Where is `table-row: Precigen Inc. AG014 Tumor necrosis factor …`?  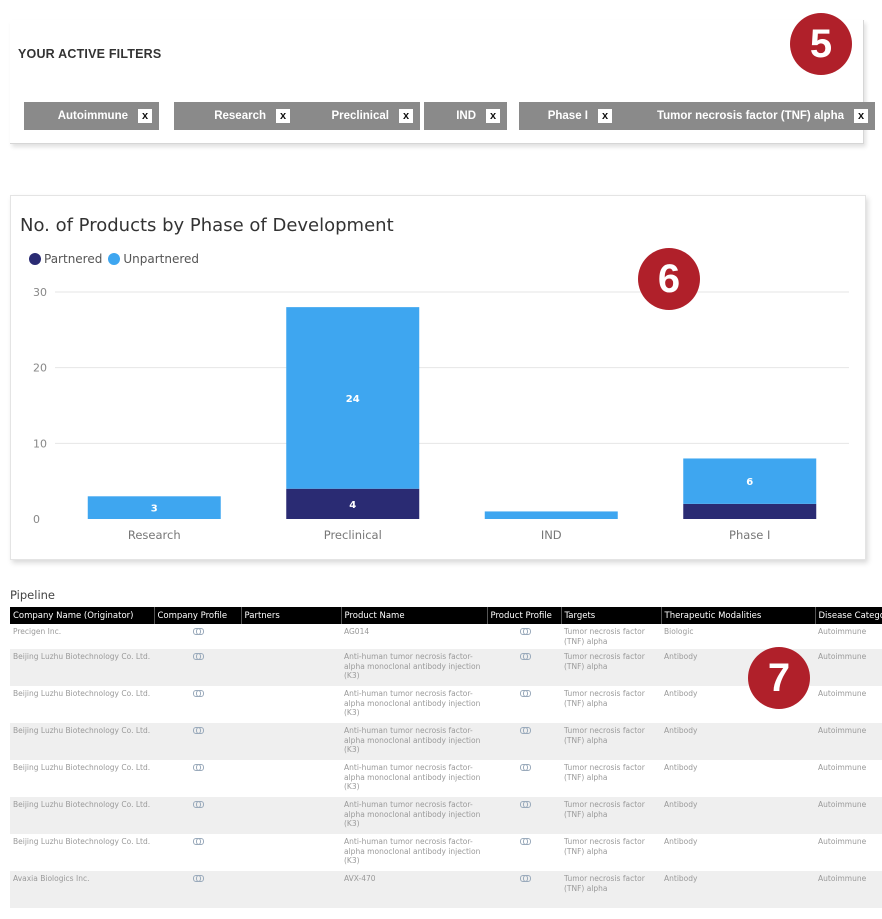
table-row: Precigen Inc. AG014 Tumor necrosis factor … is located at coordinates (446, 636).